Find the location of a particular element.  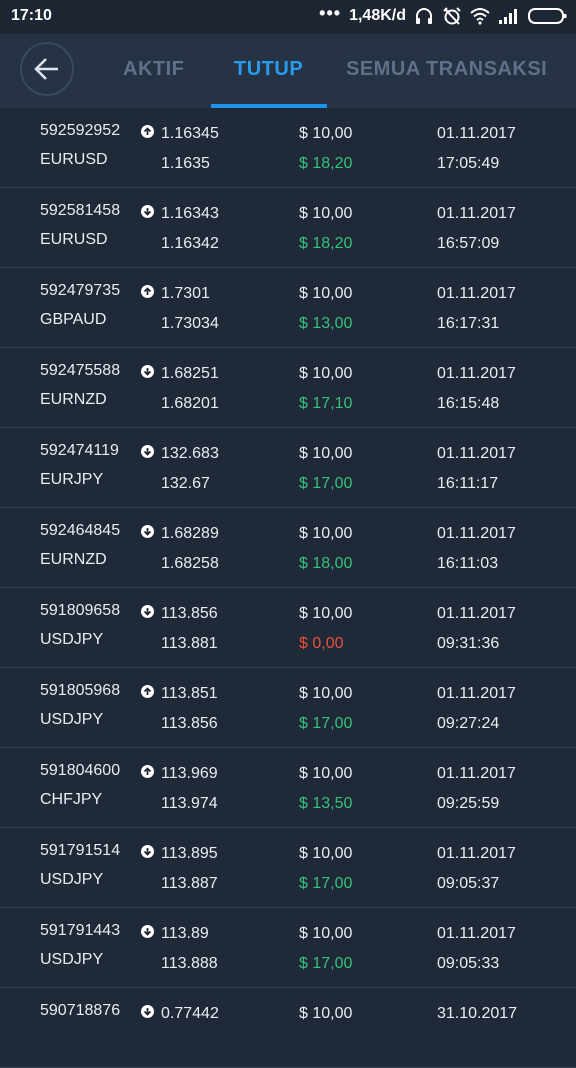

close-price: 1.1635 is located at coordinates (185, 163).